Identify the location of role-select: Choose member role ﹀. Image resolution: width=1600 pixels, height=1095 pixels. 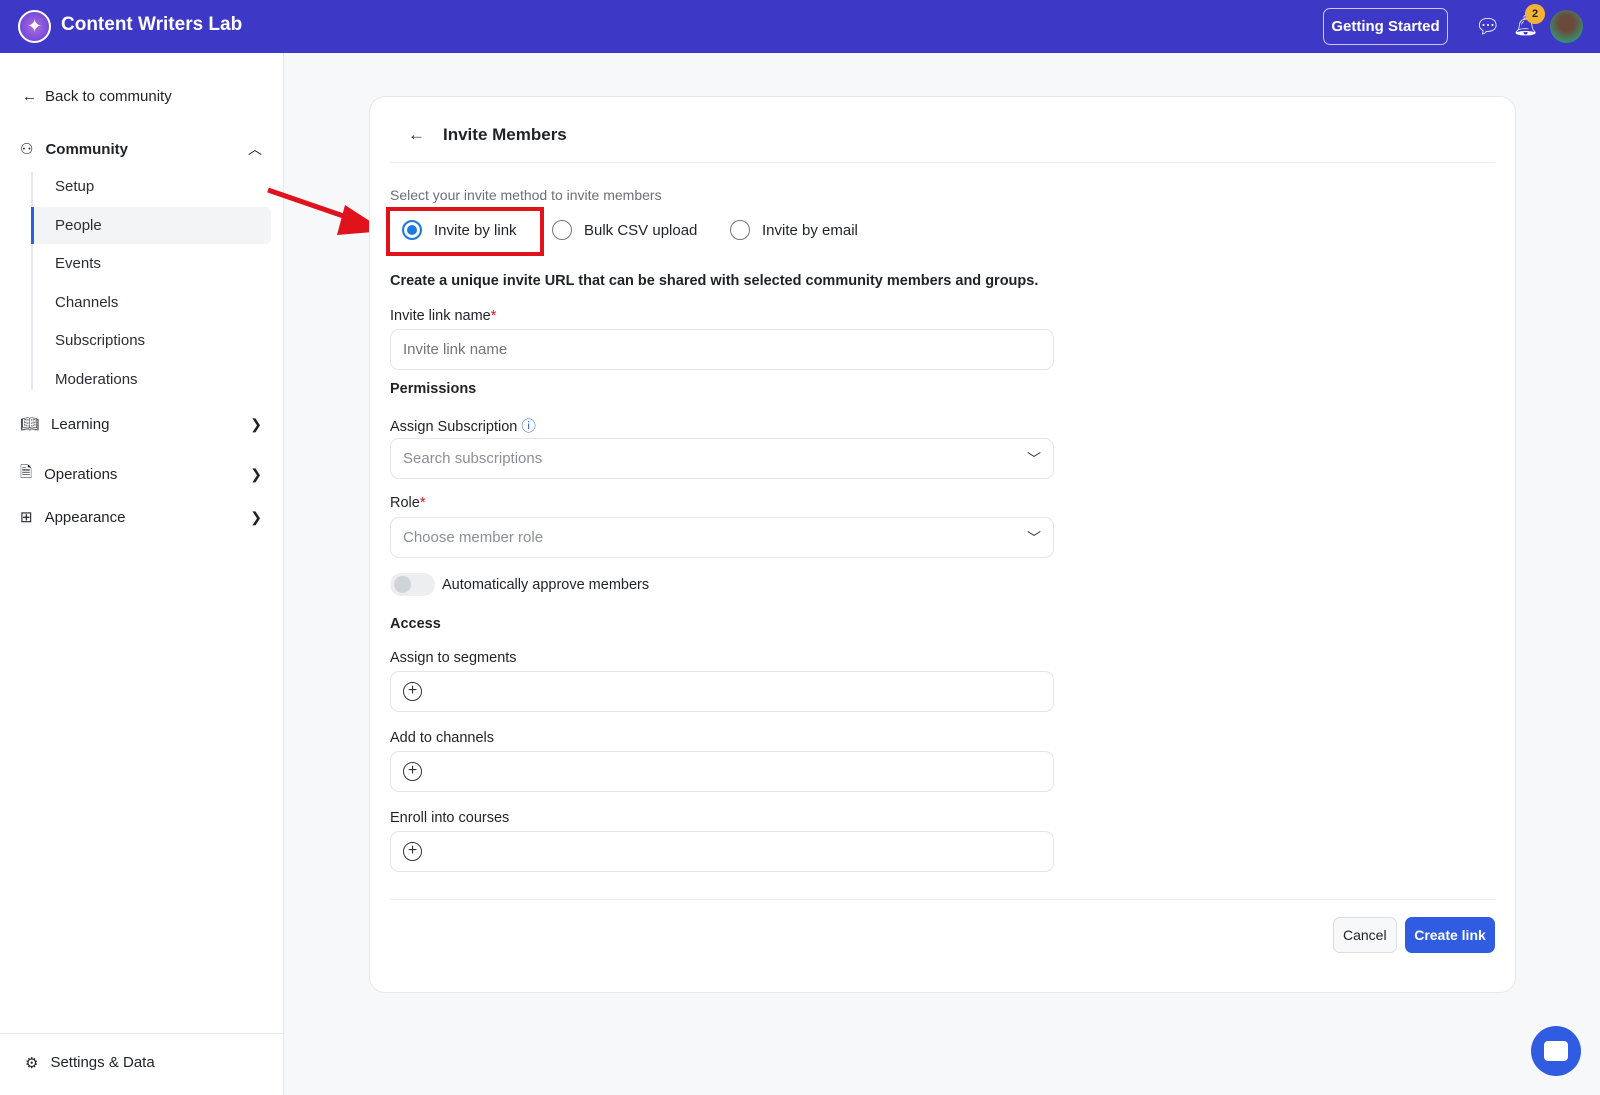
(722, 537).